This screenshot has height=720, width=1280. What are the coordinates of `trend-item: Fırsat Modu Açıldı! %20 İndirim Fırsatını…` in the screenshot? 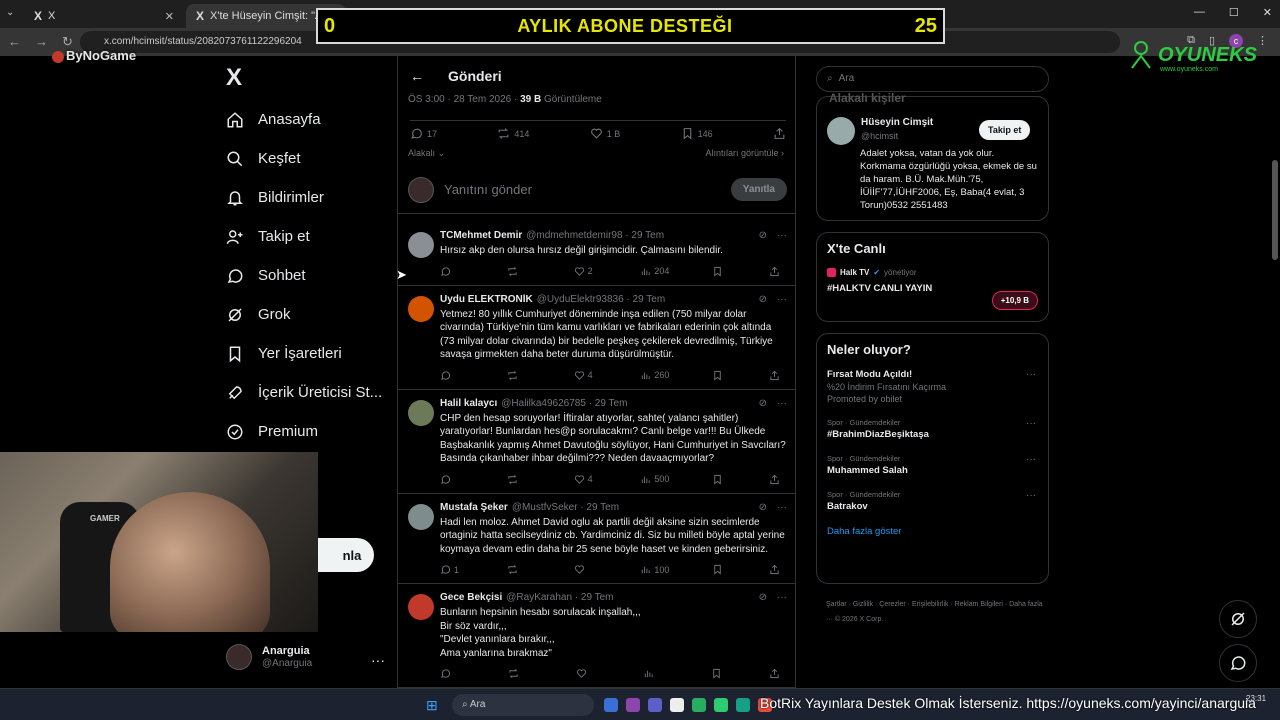 It's located at (932, 386).